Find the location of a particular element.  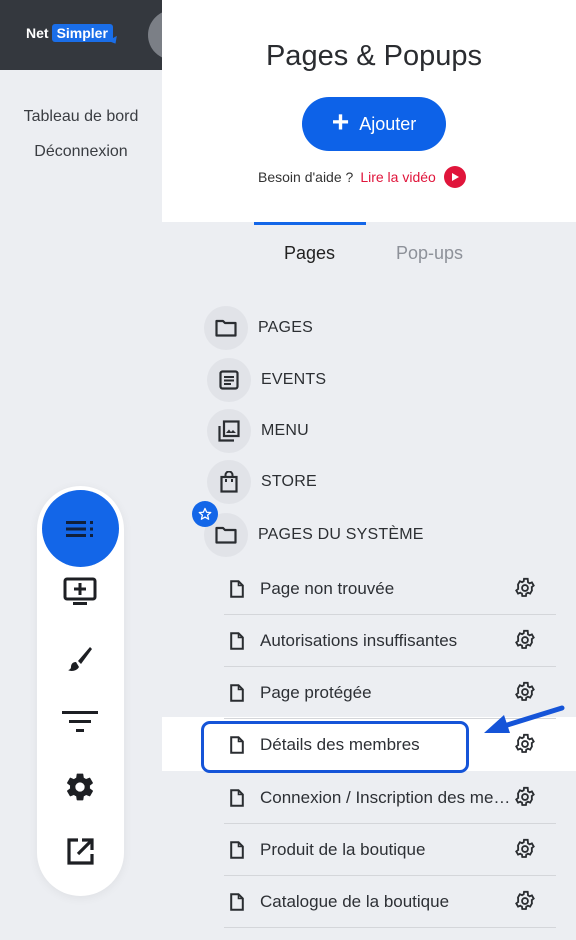

list-item: Connexion / Inscription des membres is located at coordinates (390, 798).